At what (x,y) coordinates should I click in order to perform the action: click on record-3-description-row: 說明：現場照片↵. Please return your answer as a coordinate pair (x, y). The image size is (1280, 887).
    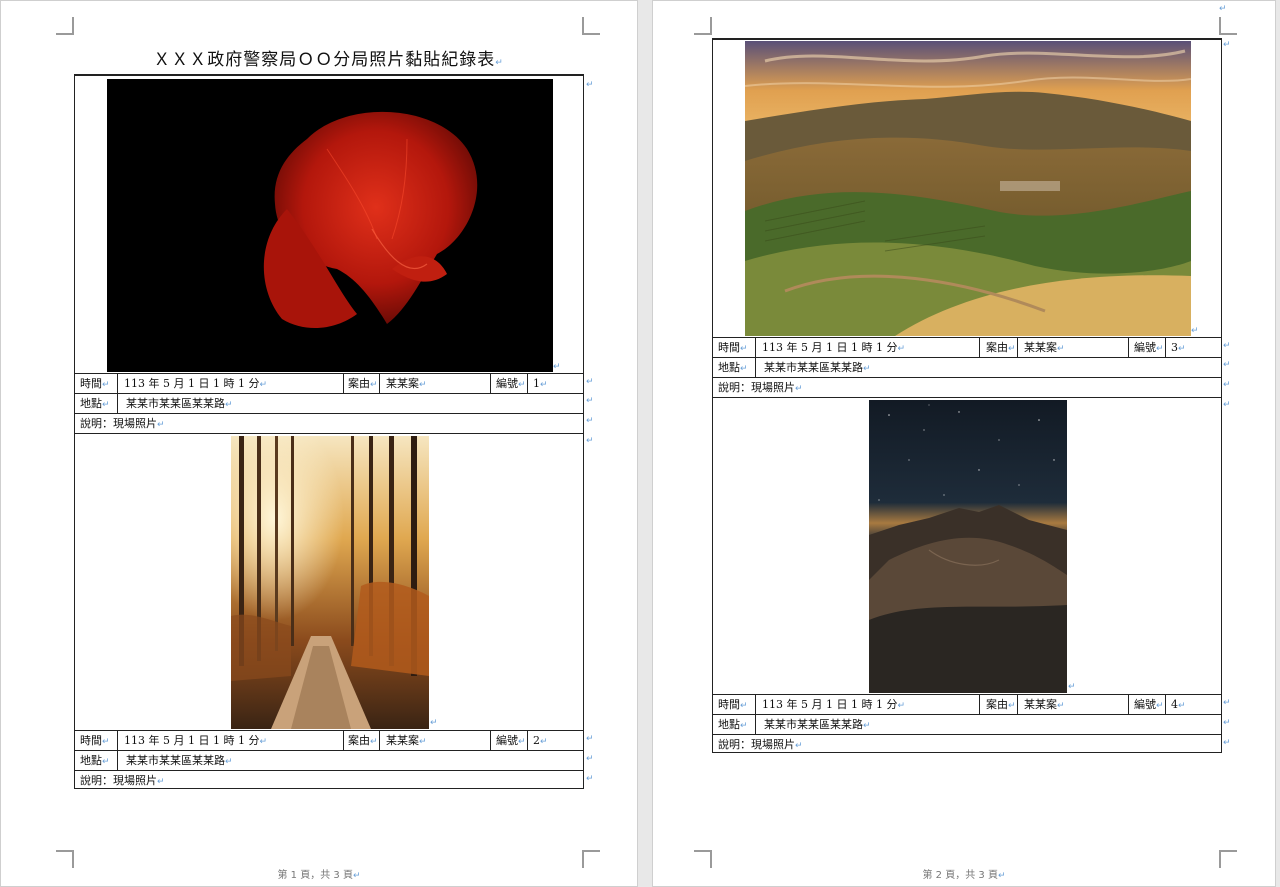
    Looking at the image, I should click on (967, 387).